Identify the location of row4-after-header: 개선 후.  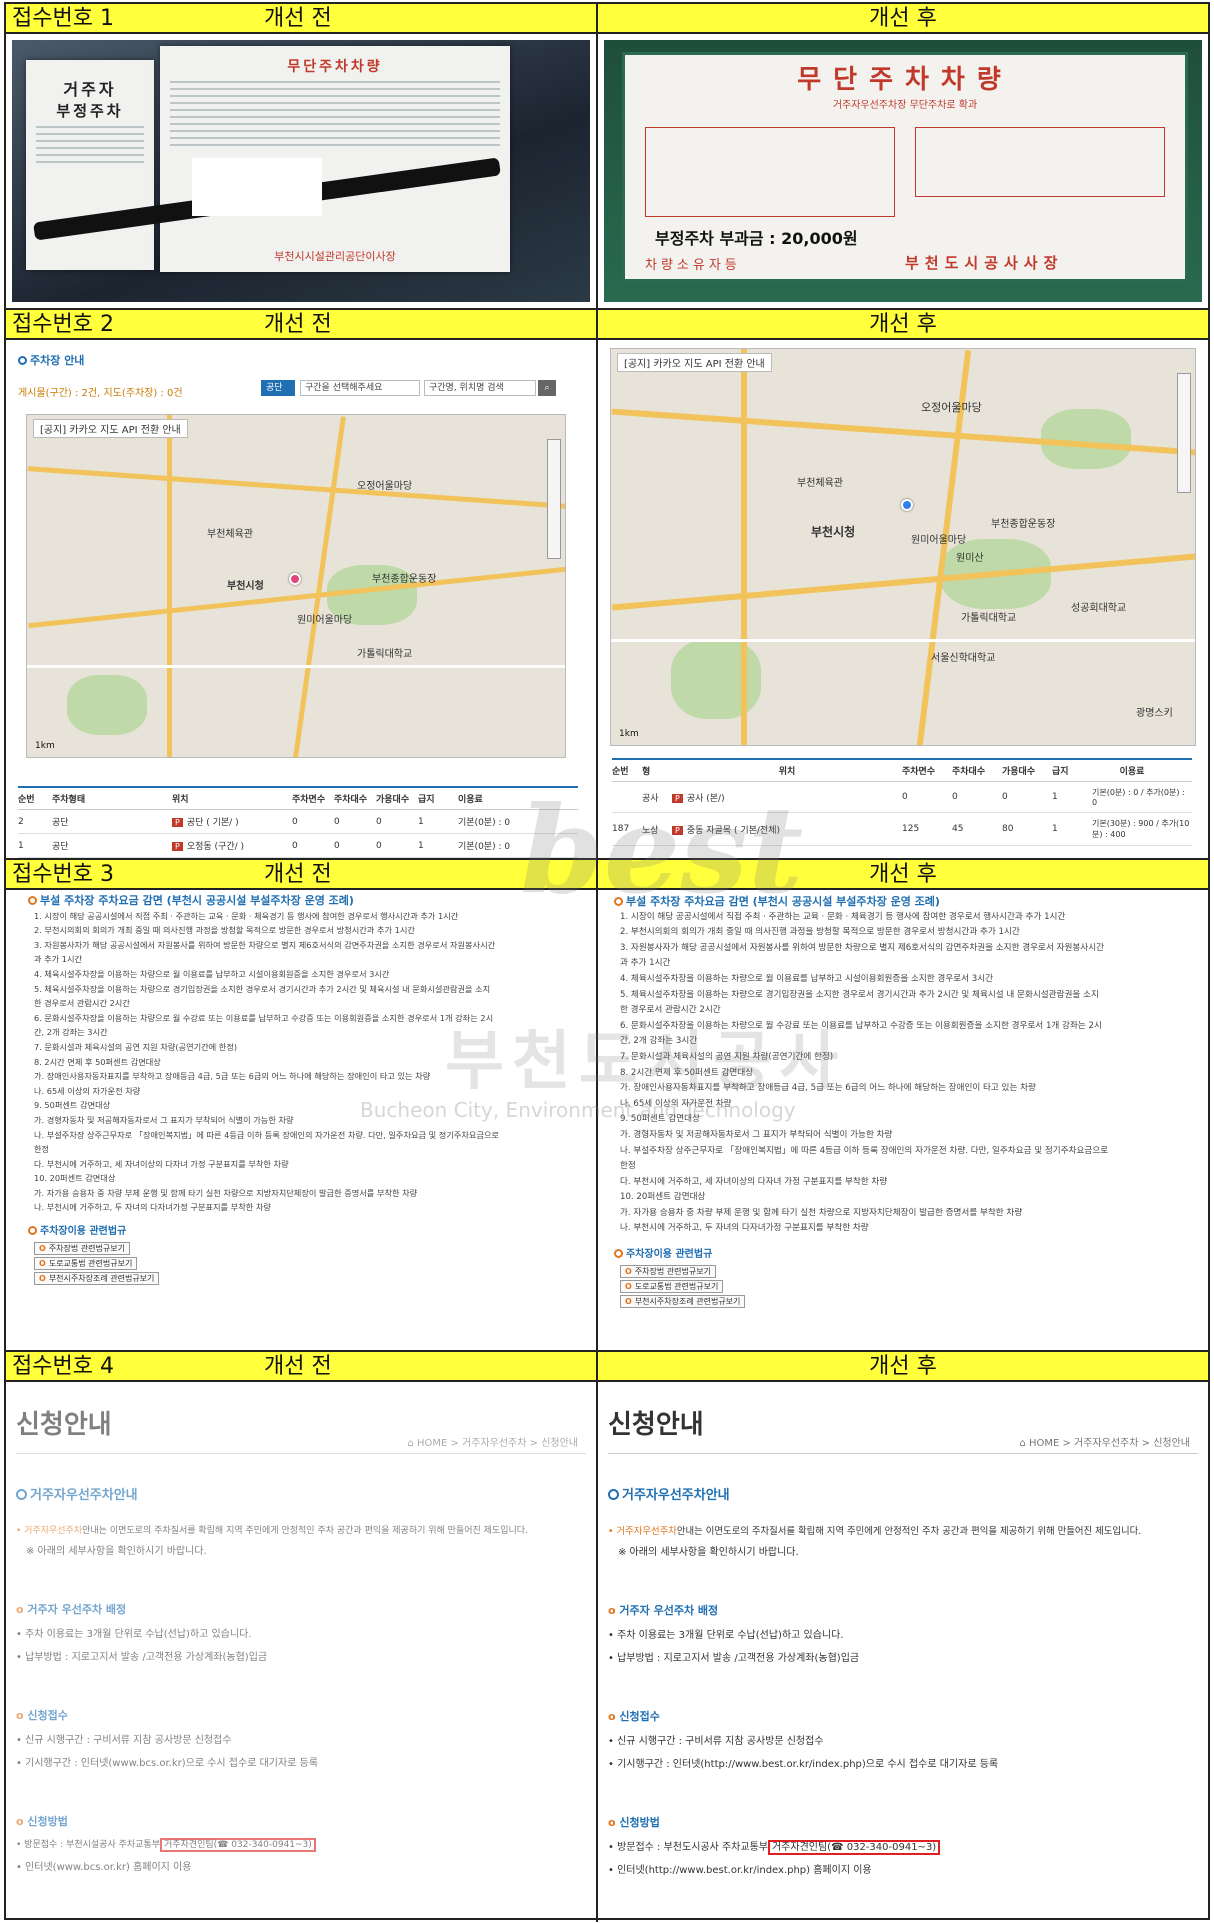
(903, 1367).